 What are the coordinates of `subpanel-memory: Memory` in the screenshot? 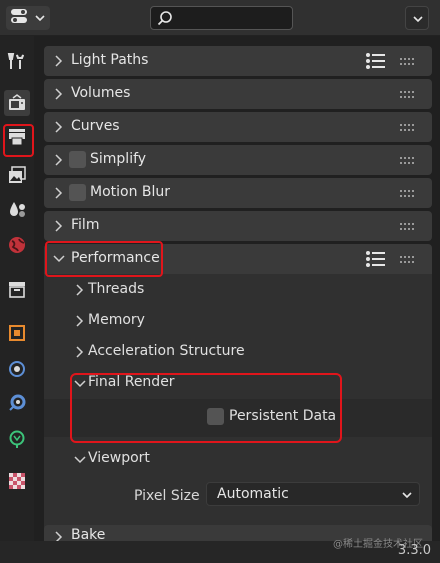 It's located at (238, 321).